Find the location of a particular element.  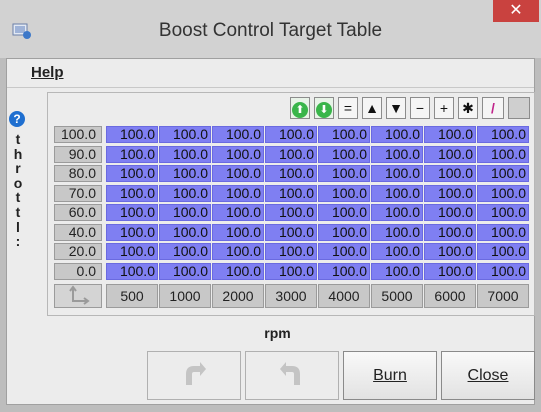

x-axis-value: 2000 is located at coordinates (238, 296).